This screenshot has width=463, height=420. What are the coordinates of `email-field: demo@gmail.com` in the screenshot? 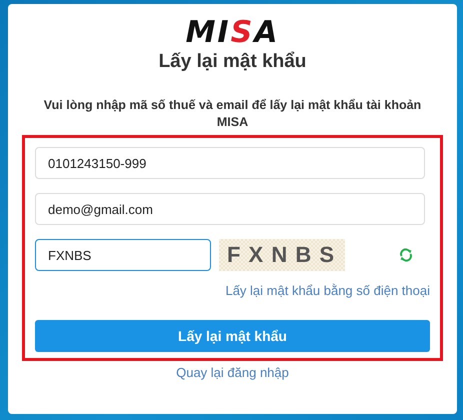 It's located at (230, 209).